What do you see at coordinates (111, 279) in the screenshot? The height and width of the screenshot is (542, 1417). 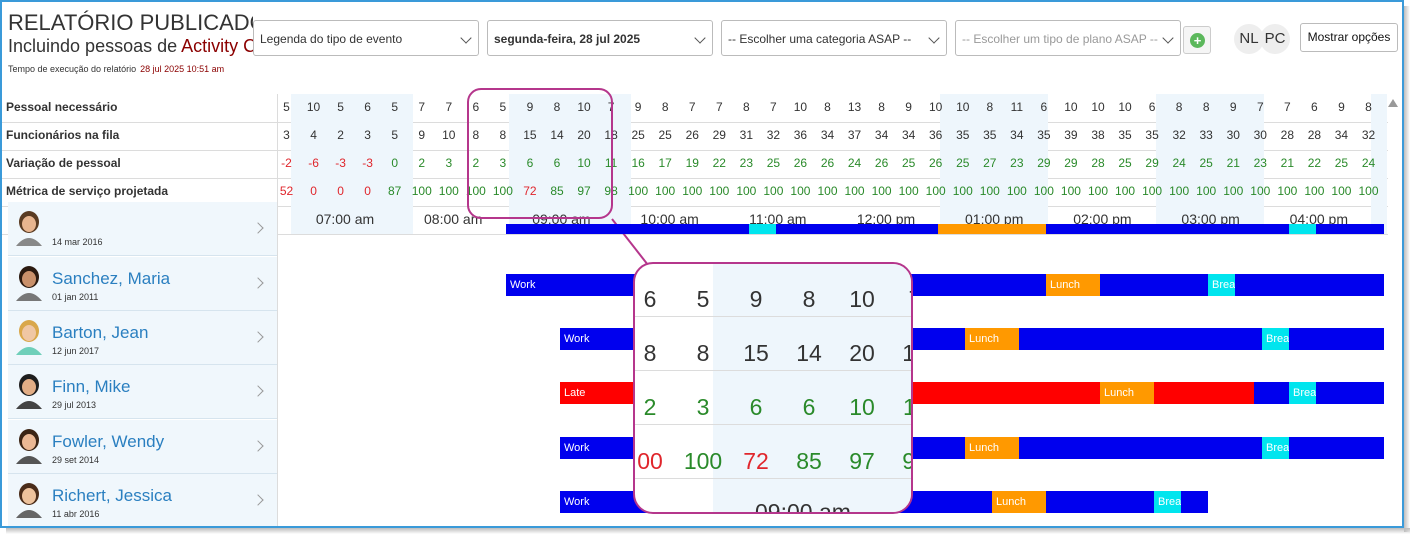 I see `employee-name: Sanchez, Maria` at bounding box center [111, 279].